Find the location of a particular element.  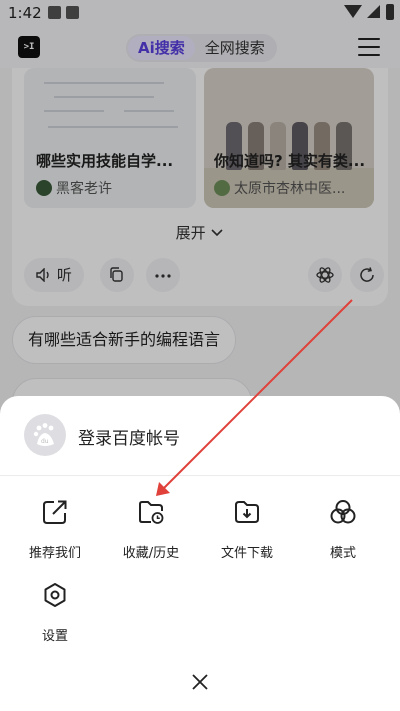

settings-icon is located at coordinates (55, 595).